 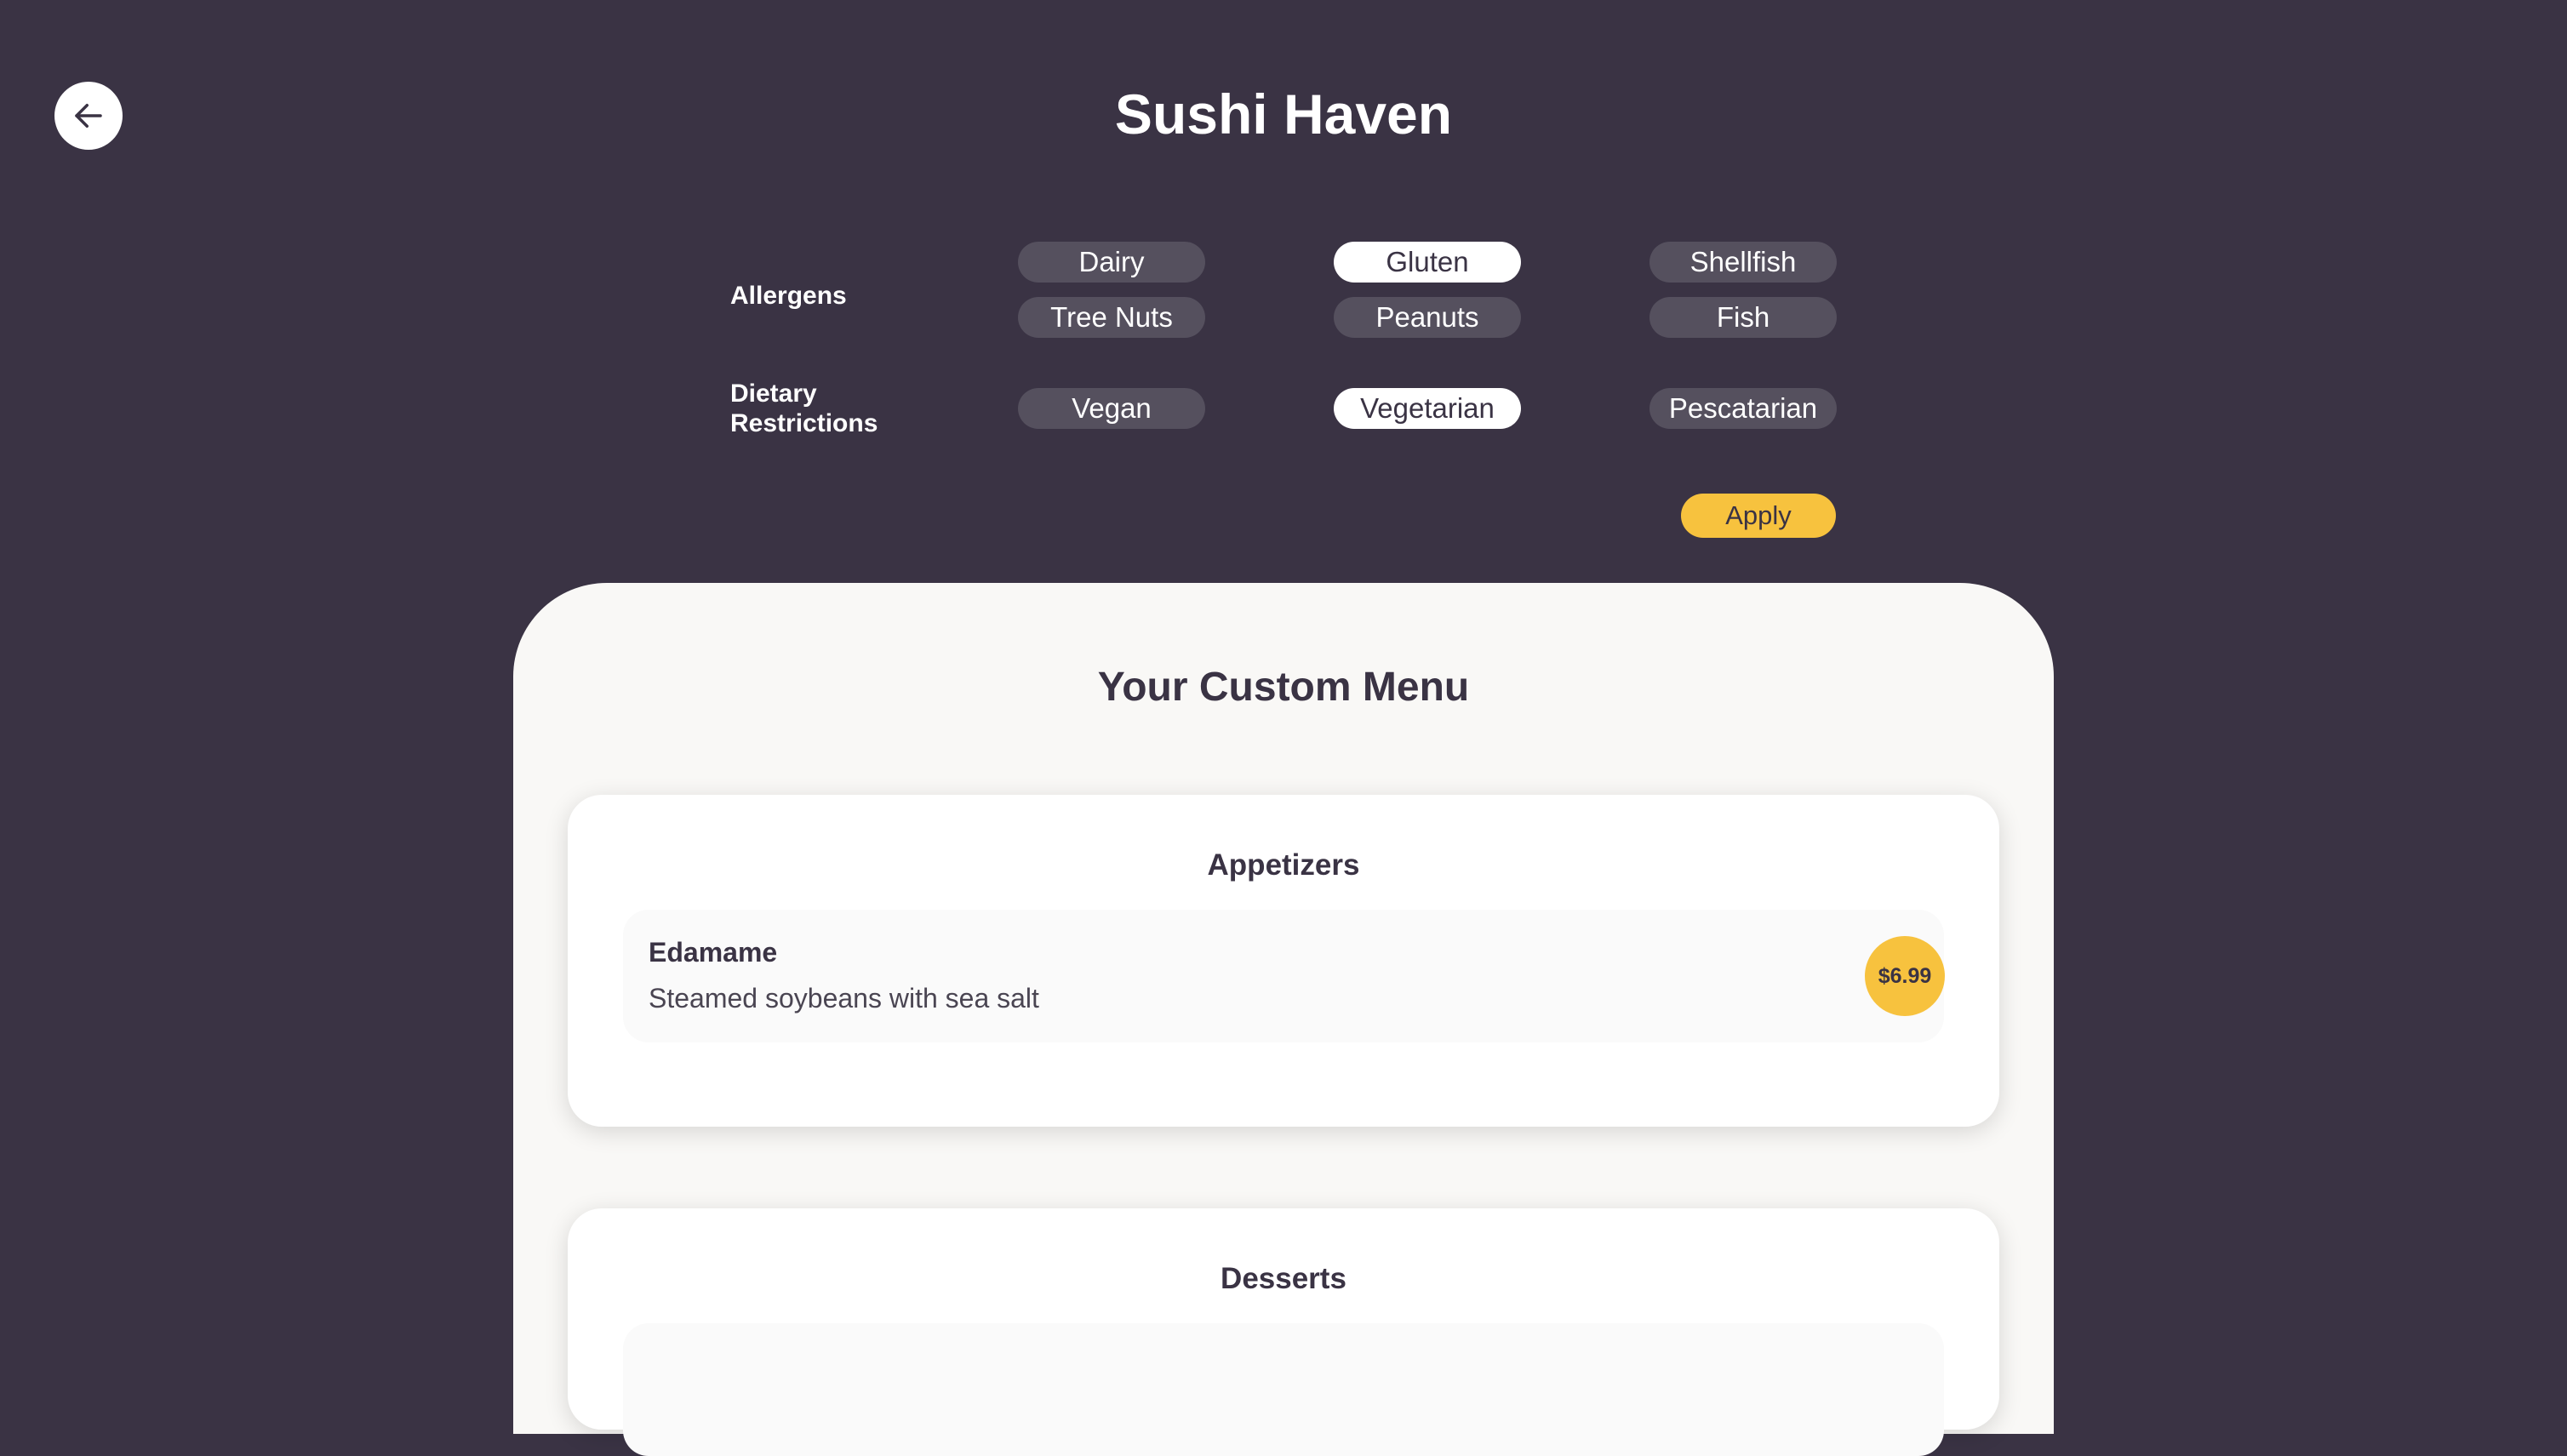 I want to click on chip-gluten: Gluten, so click(x=1427, y=262).